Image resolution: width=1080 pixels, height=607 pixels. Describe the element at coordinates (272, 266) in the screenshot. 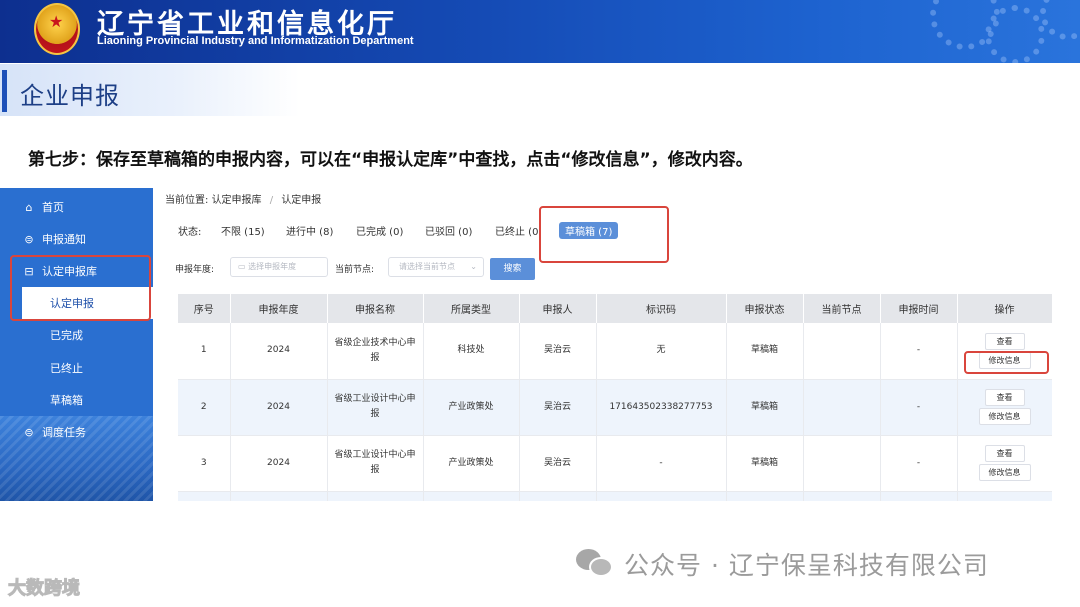

I see `year-select-placeholder: 选择申报年度` at that location.